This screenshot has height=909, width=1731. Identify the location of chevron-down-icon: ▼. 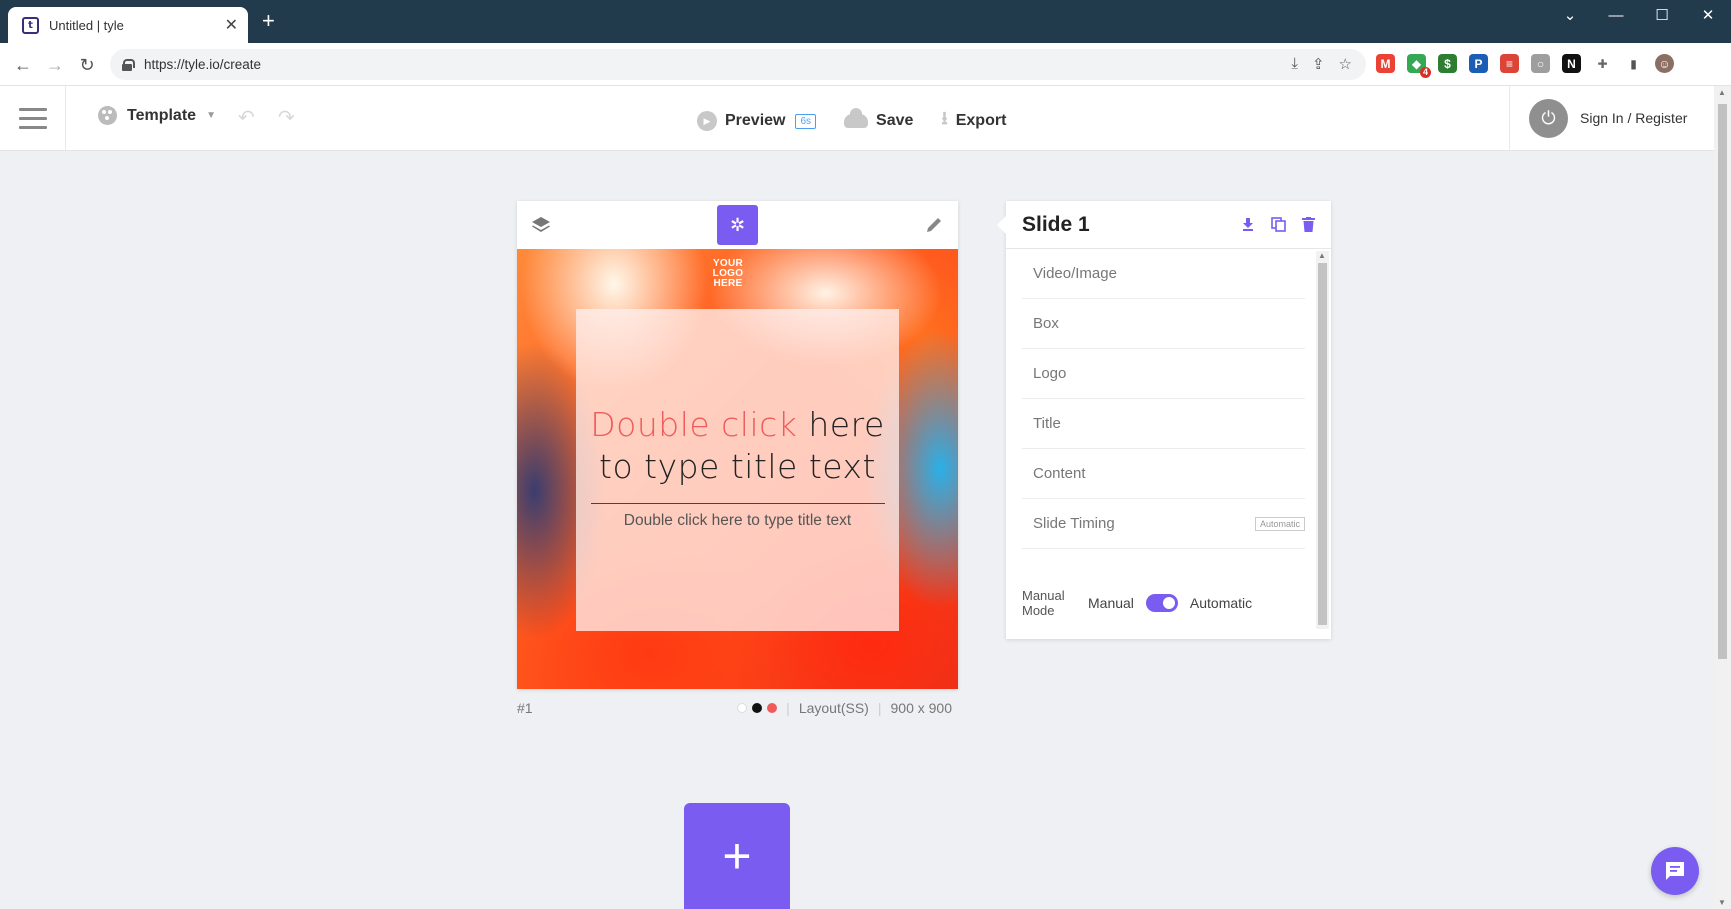
(211, 115).